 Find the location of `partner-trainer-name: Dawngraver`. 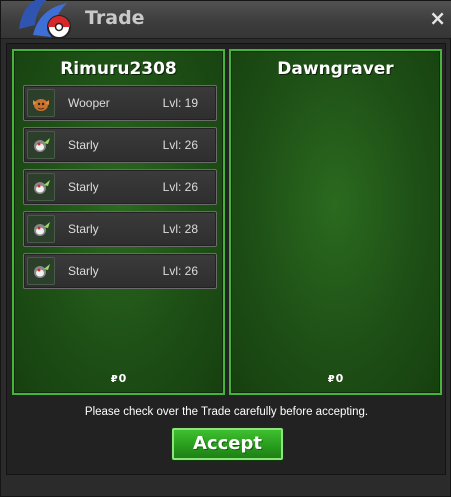

partner-trainer-name: Dawngraver is located at coordinates (335, 69).